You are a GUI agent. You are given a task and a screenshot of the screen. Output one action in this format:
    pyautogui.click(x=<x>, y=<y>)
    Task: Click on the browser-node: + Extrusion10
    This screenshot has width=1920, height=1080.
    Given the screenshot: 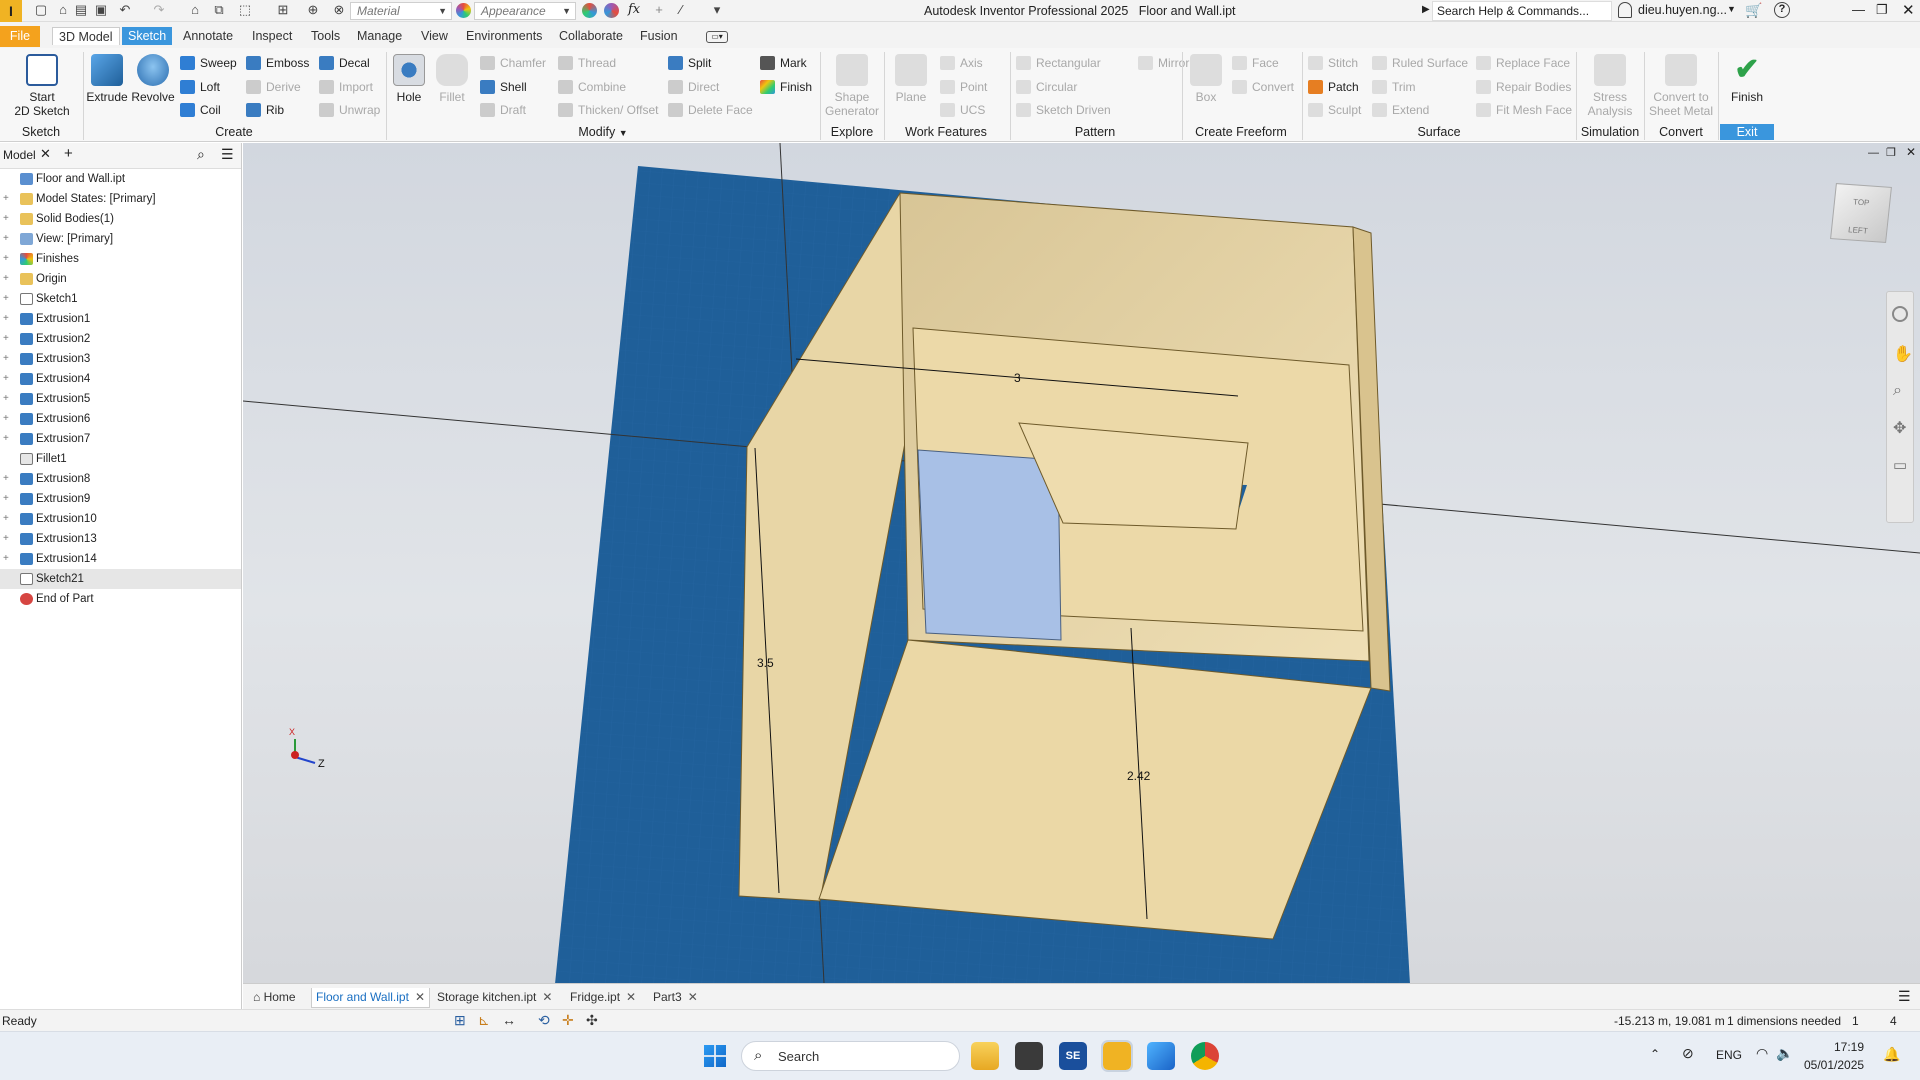 What is the action you would take?
    pyautogui.click(x=120, y=519)
    